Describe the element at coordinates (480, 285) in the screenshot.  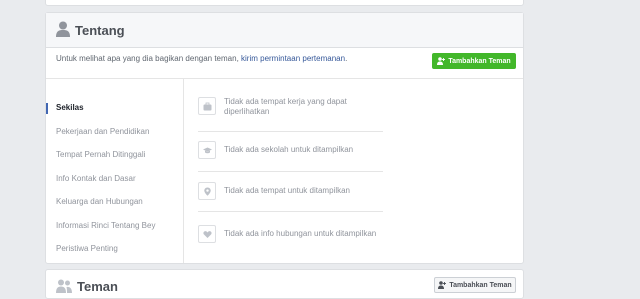
I see `friends-add-friend-label: Tambahkan Teman` at that location.